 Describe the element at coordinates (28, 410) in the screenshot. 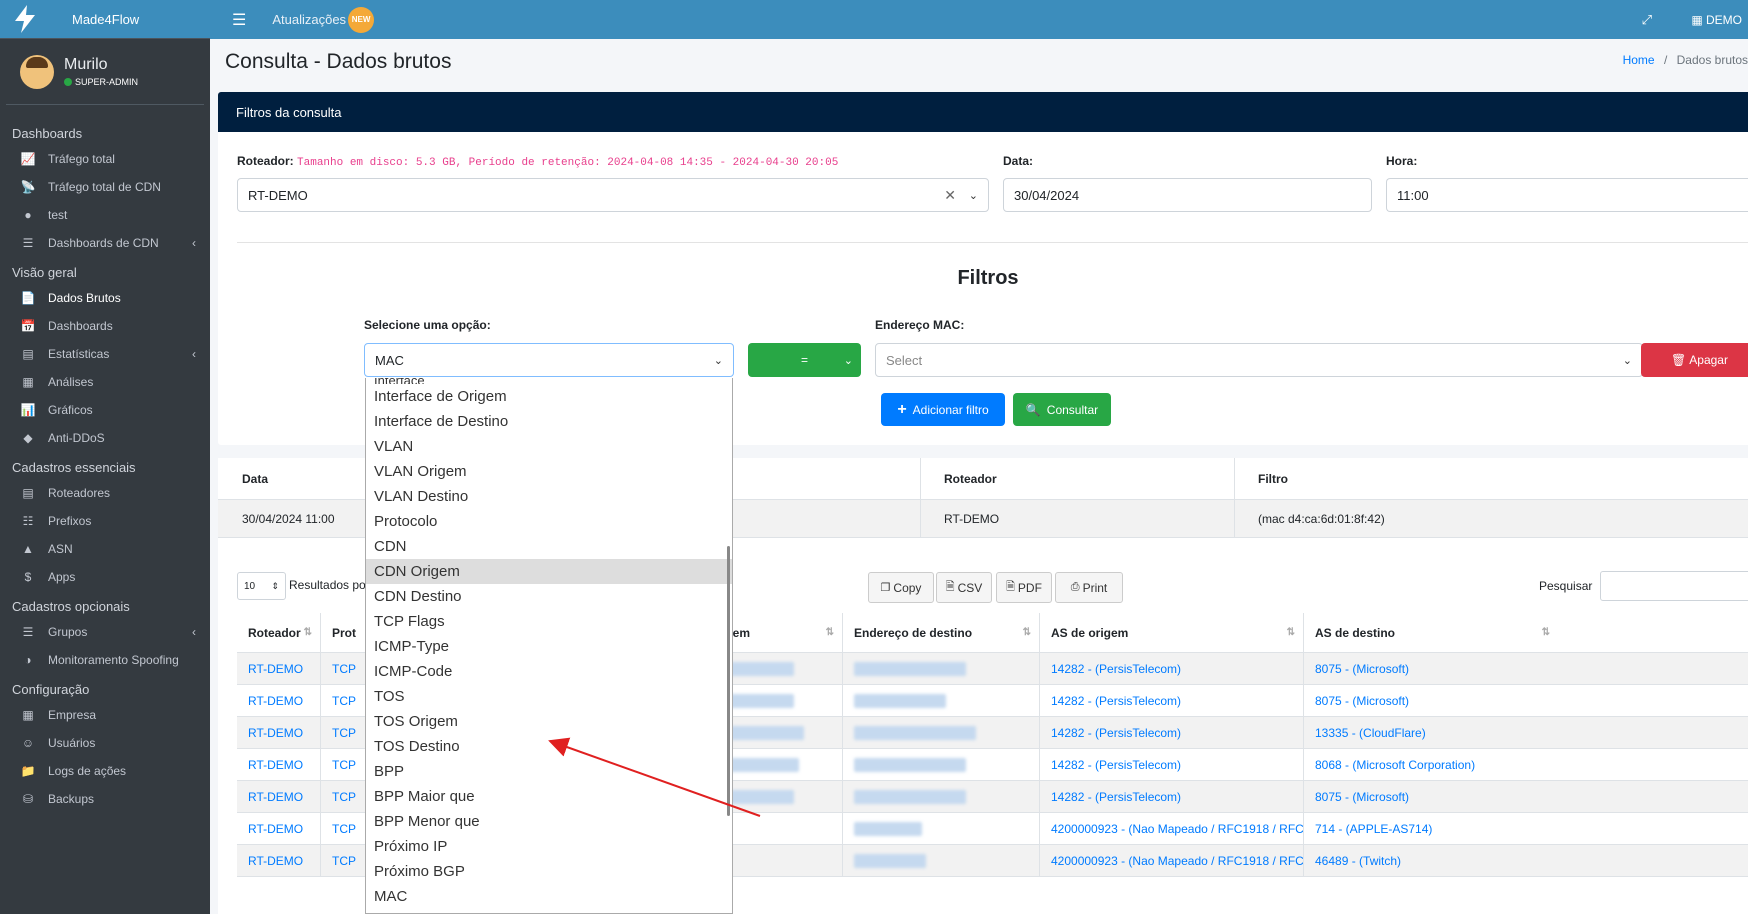

I see `chart-bar-icon: 📊` at that location.